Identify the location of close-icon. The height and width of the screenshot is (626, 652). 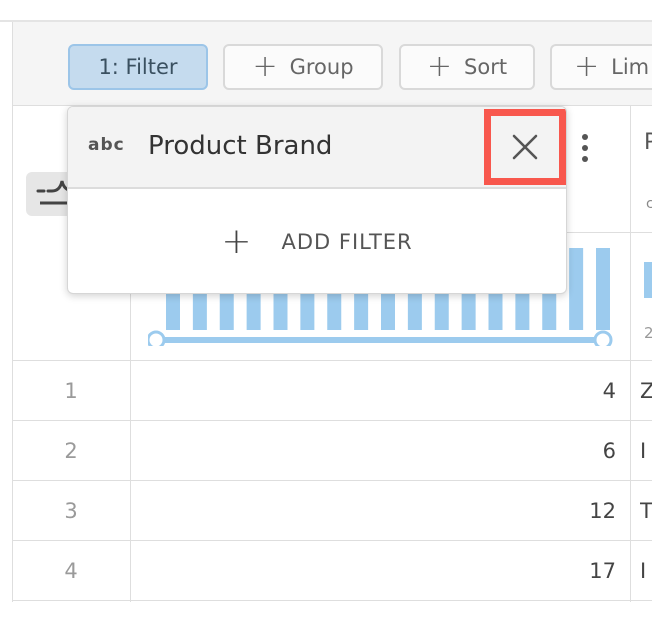
(525, 147).